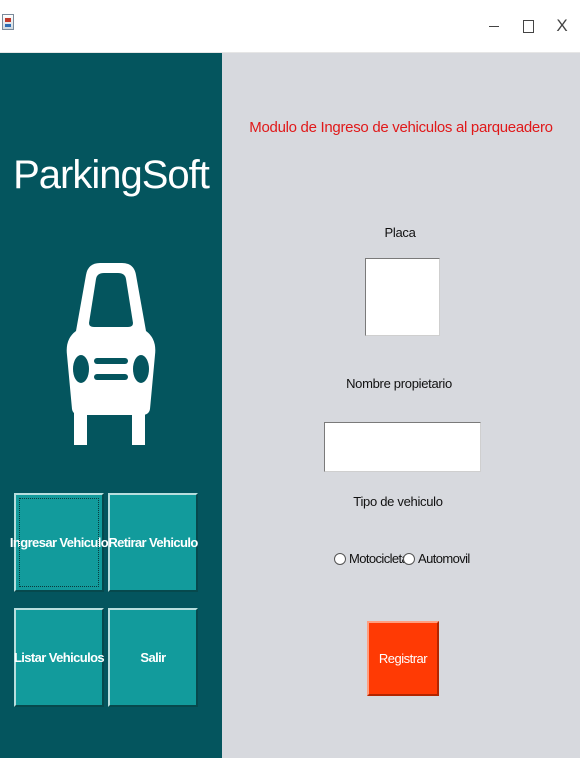  Describe the element at coordinates (8, 22) in the screenshot. I see `java-app-icon` at that location.